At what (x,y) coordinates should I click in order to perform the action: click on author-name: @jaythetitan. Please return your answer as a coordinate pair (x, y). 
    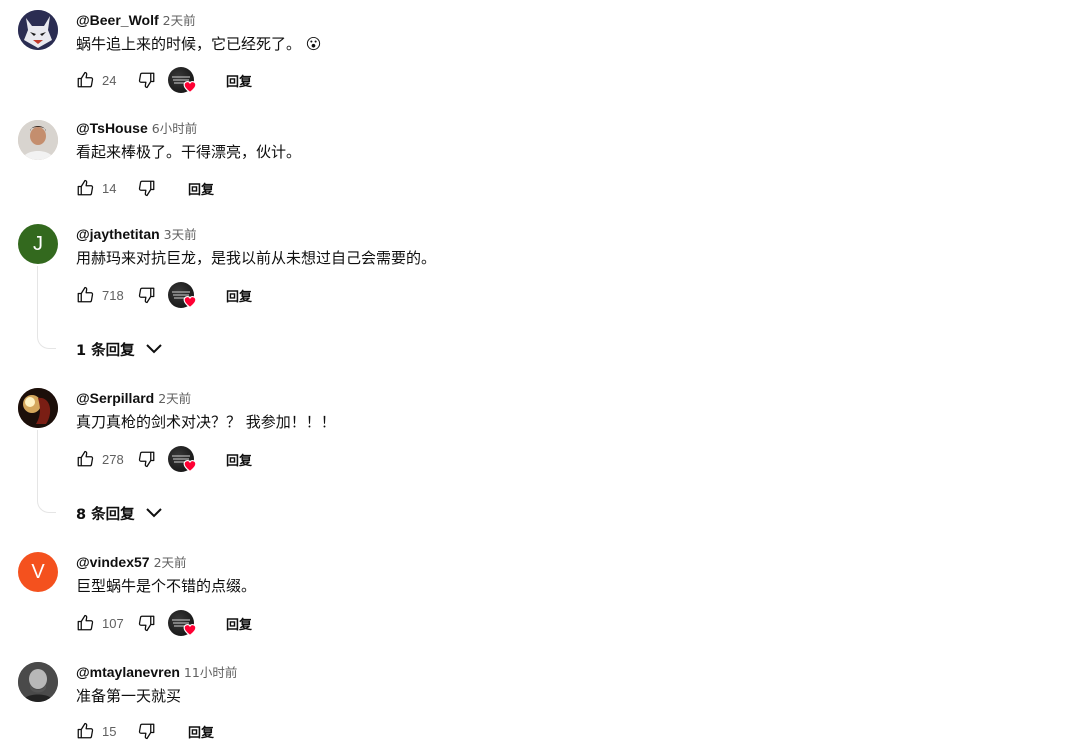
    Looking at the image, I should click on (118, 234).